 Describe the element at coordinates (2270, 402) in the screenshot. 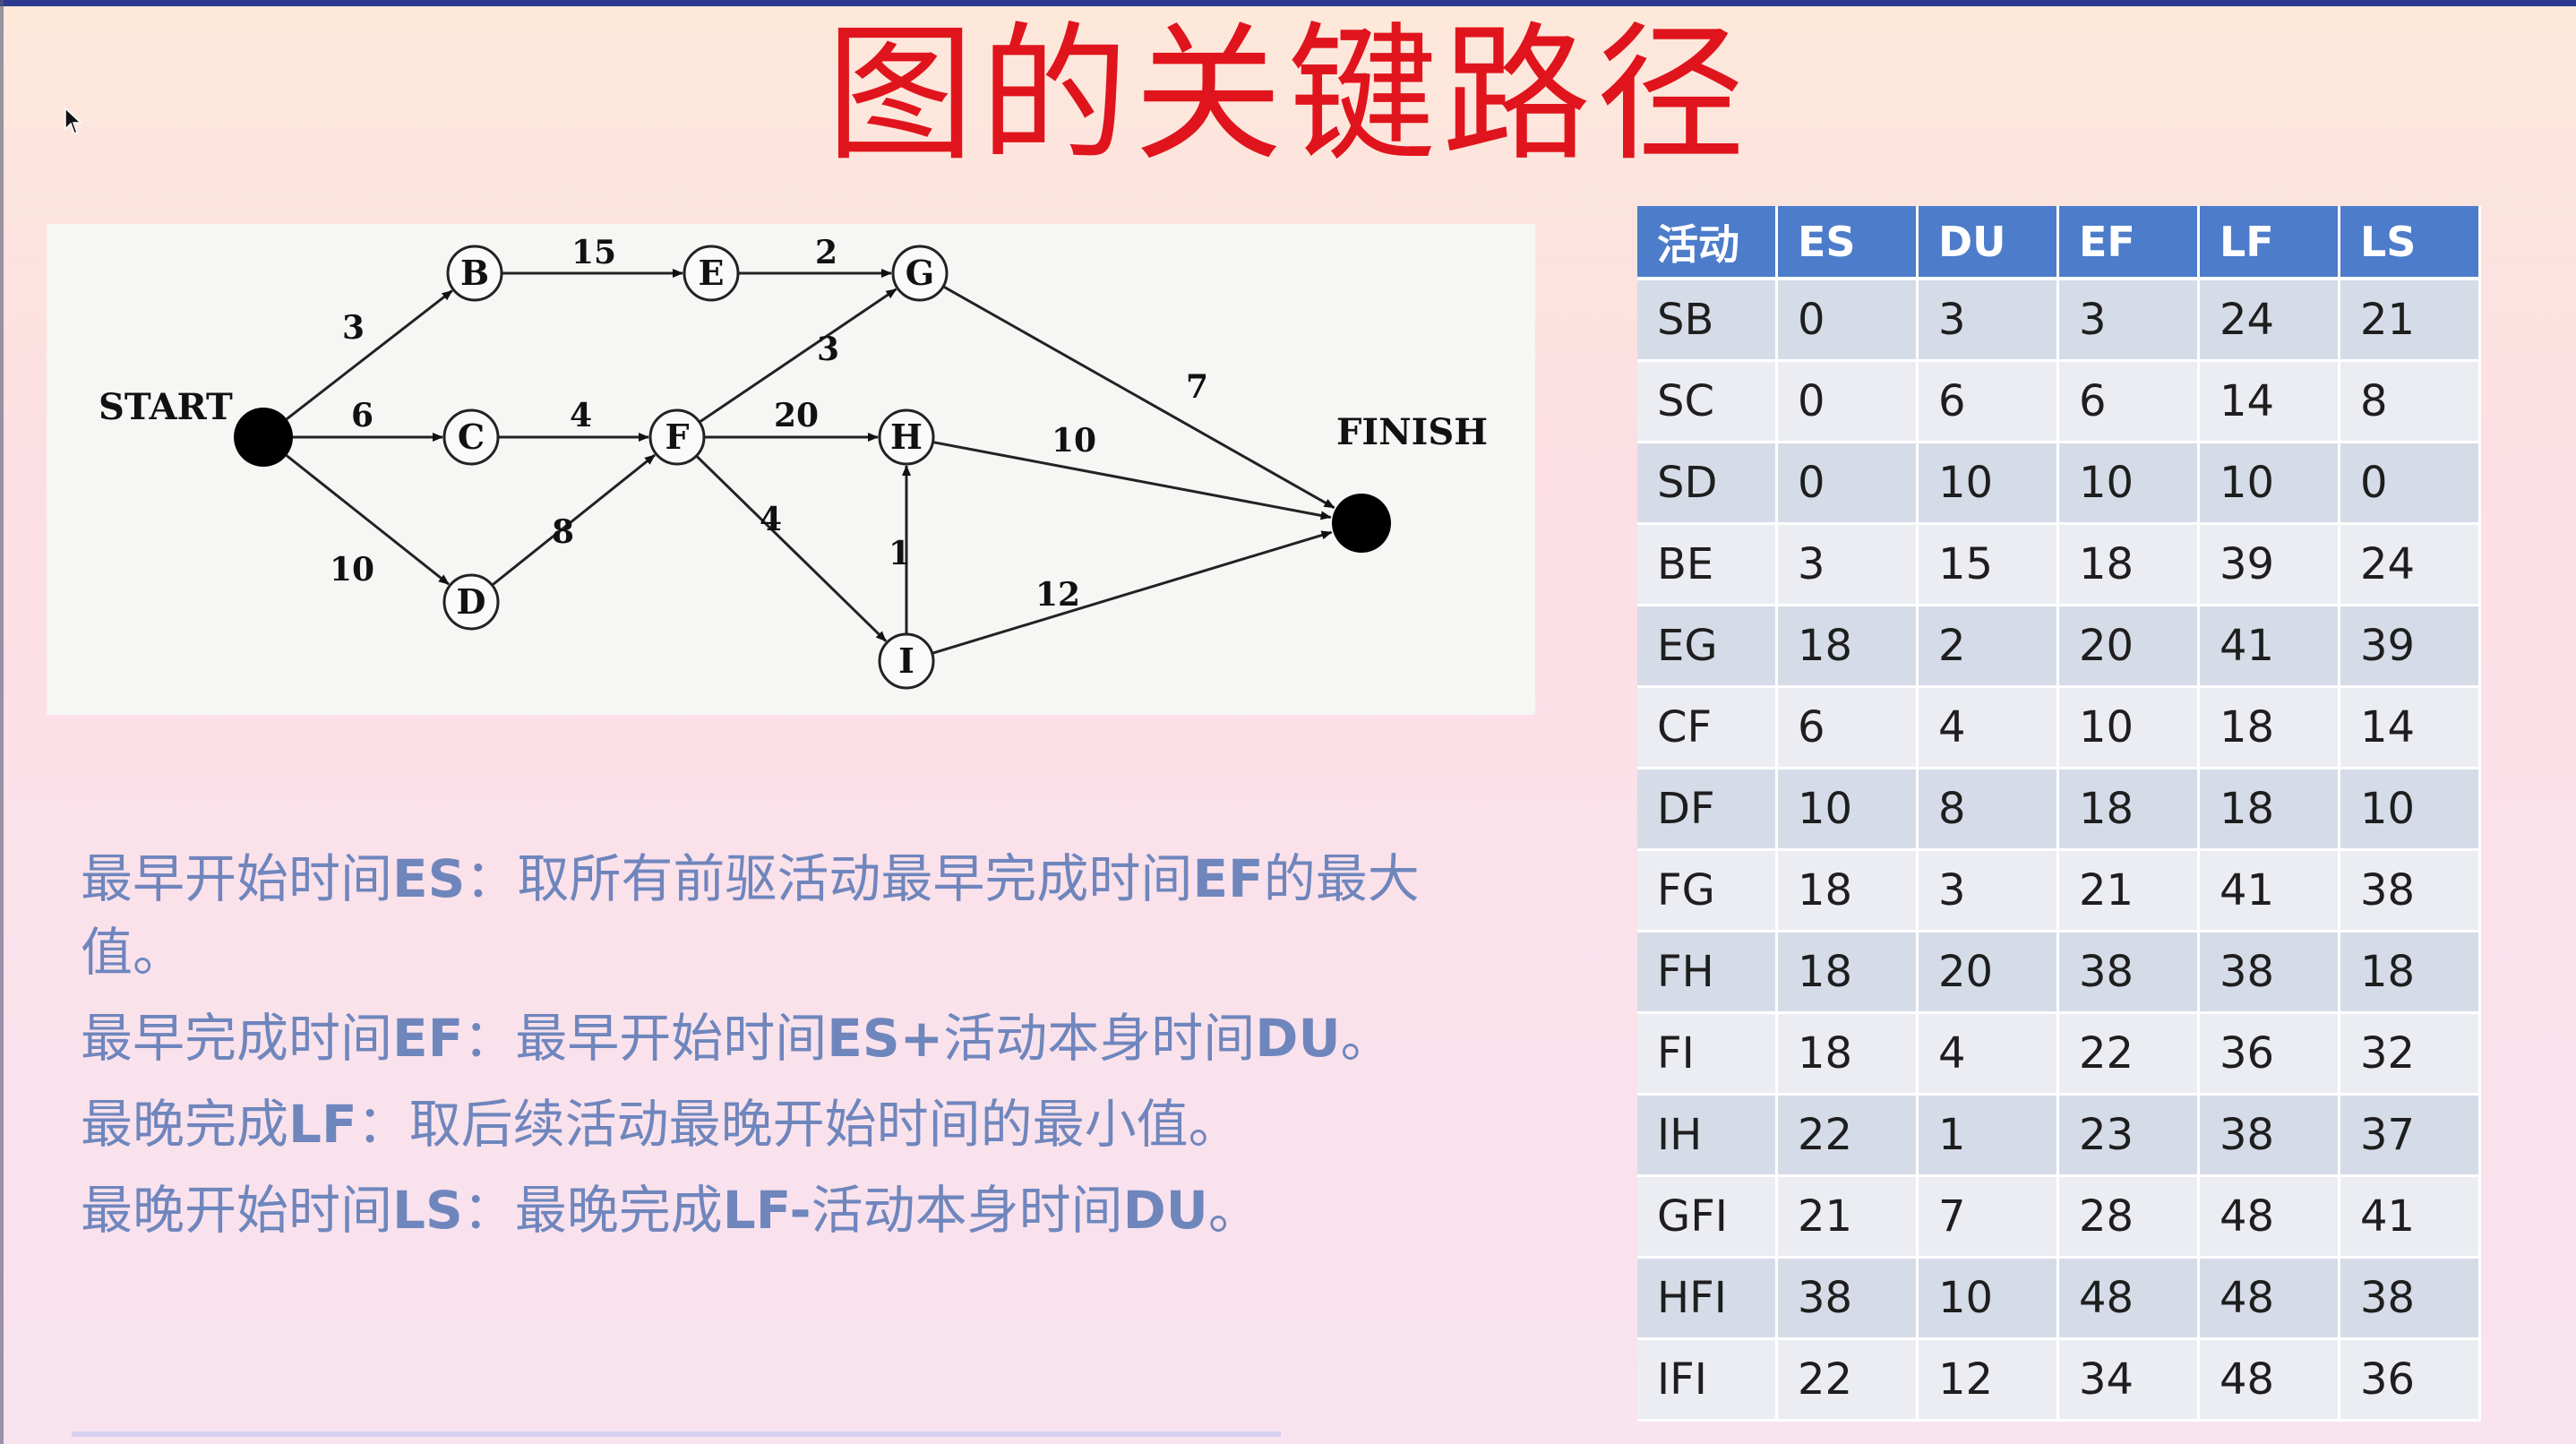

I see `value-cell: 14` at that location.